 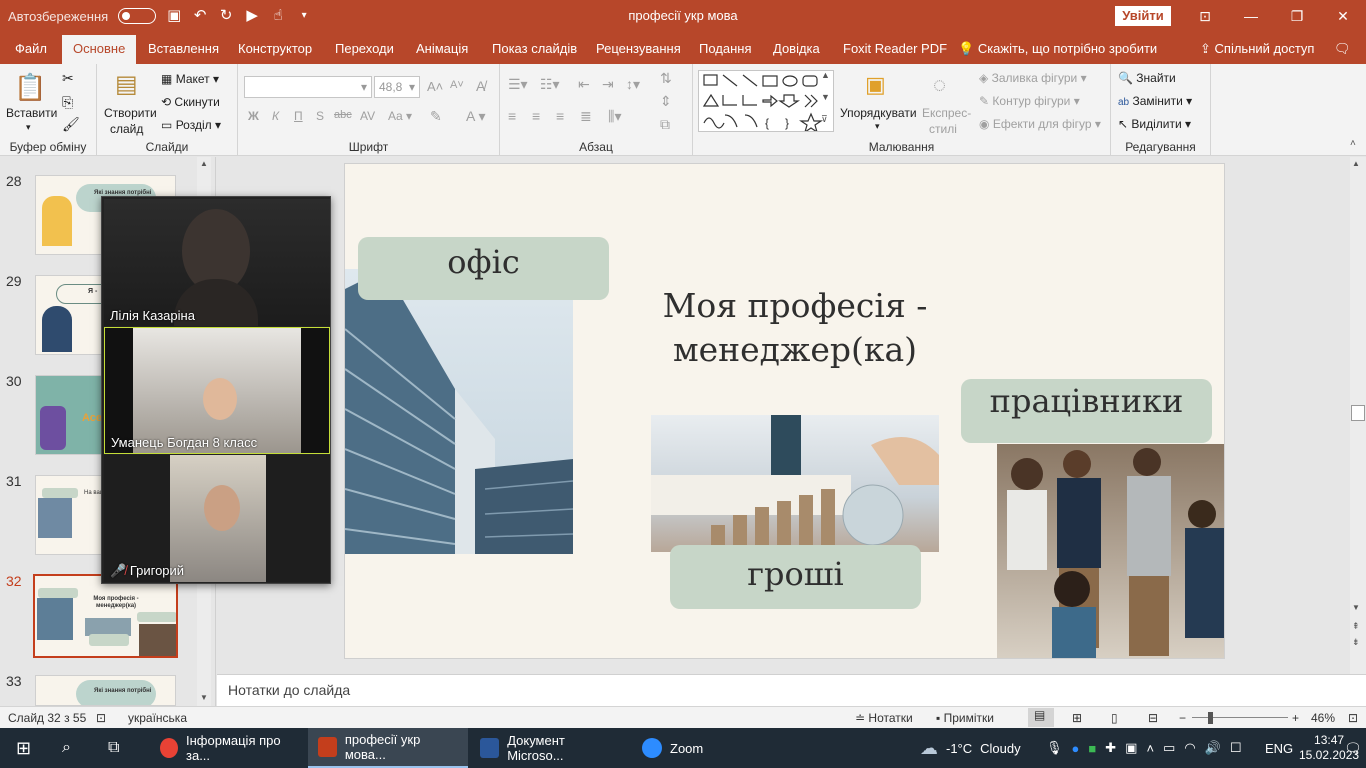 What do you see at coordinates (1236, 748) in the screenshot?
I see `tray-app-icon: ☐` at bounding box center [1236, 748].